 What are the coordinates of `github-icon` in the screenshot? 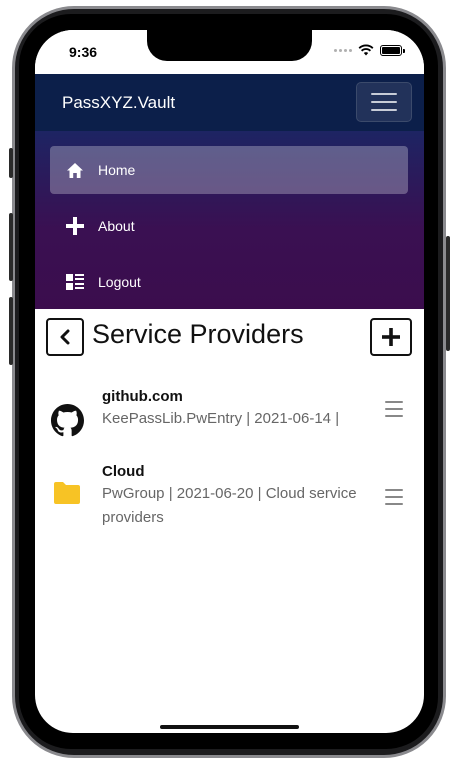 It's located at (67, 420).